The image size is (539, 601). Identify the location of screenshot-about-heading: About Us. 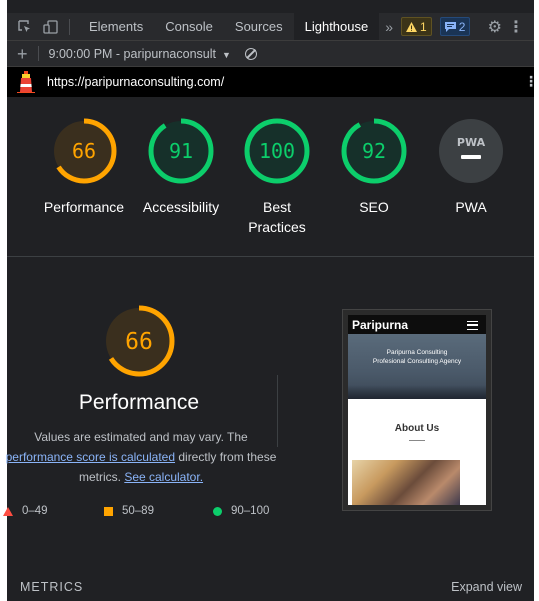
(417, 428).